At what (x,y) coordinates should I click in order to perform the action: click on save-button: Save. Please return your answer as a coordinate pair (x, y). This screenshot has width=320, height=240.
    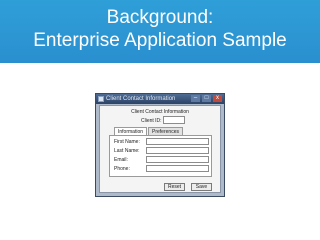
    Looking at the image, I should click on (201, 187).